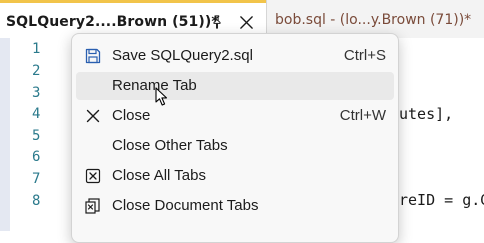 This screenshot has height=243, width=484. What do you see at coordinates (131, 115) in the screenshot?
I see `menu-item-label: Close` at bounding box center [131, 115].